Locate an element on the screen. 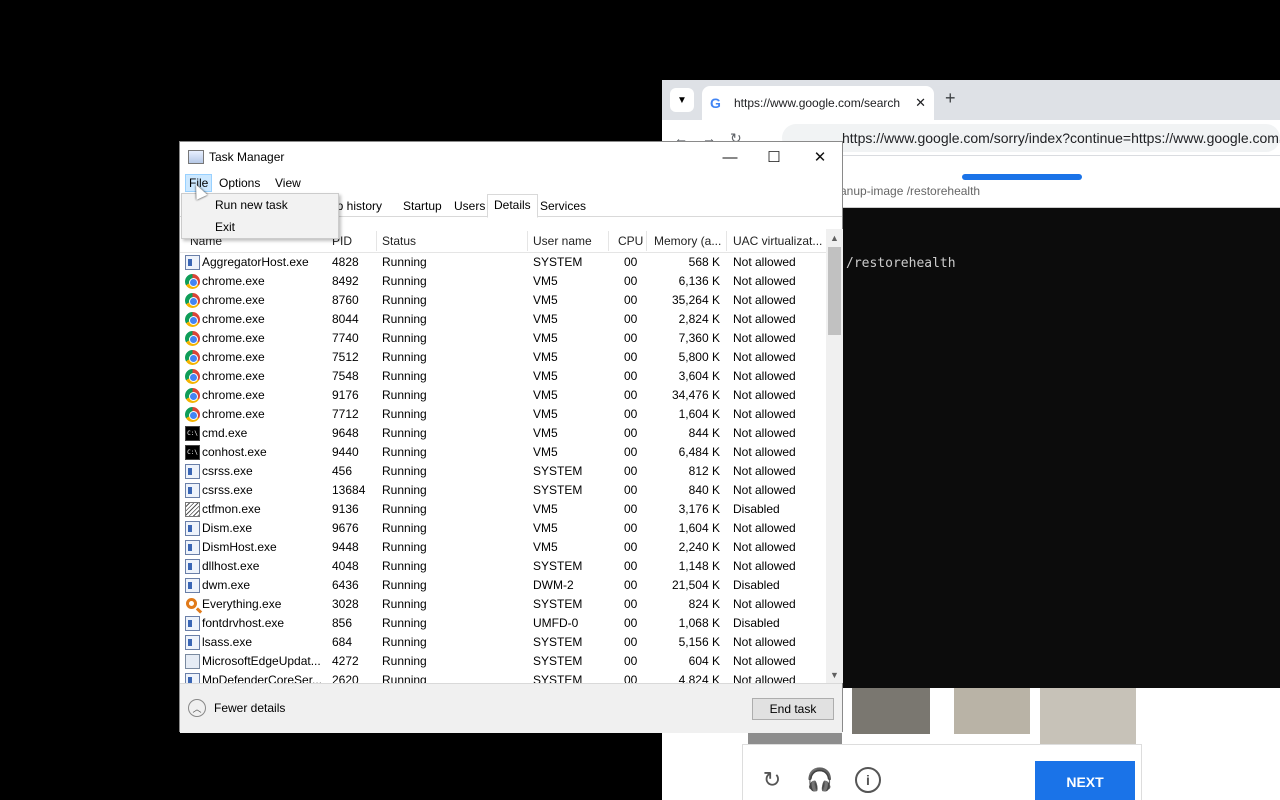 The width and height of the screenshot is (1280, 800). process-pid: 4048 is located at coordinates (345, 566).